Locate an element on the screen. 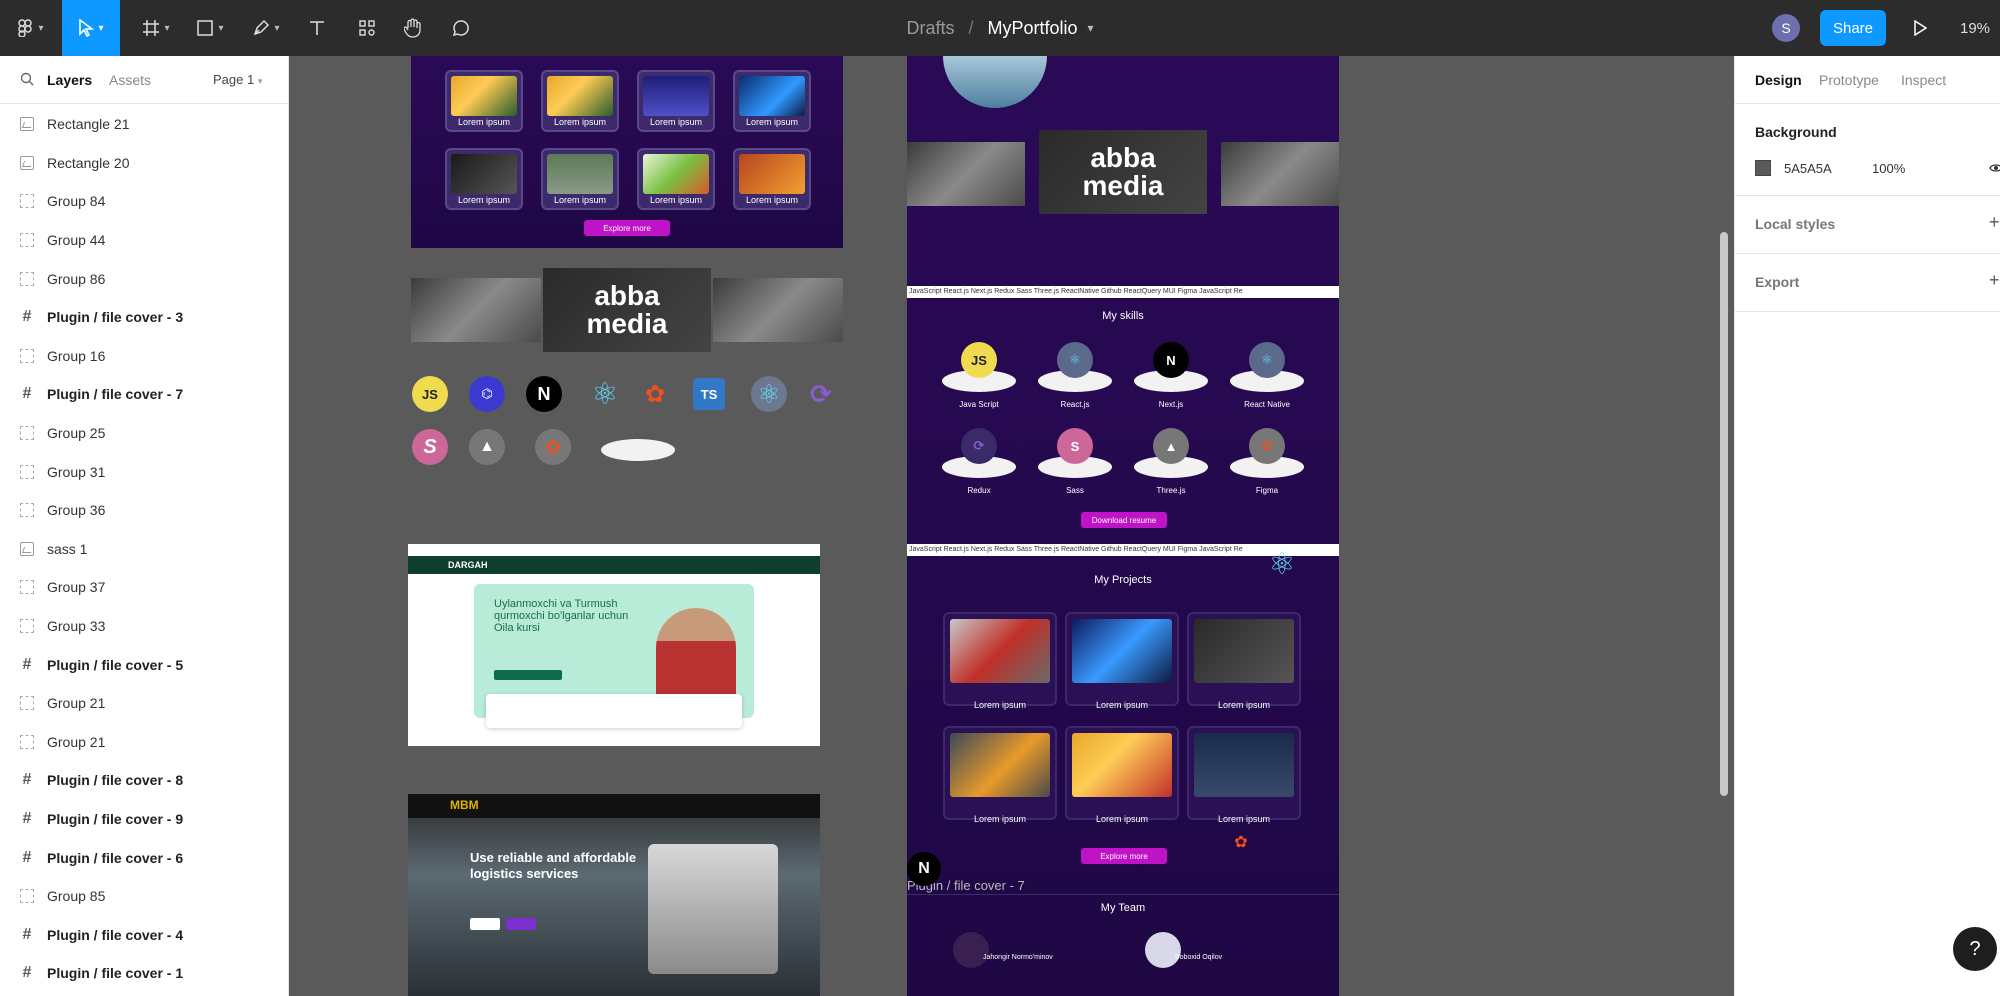  layer-row: # Plugin / file cover - 7 is located at coordinates (144, 394).